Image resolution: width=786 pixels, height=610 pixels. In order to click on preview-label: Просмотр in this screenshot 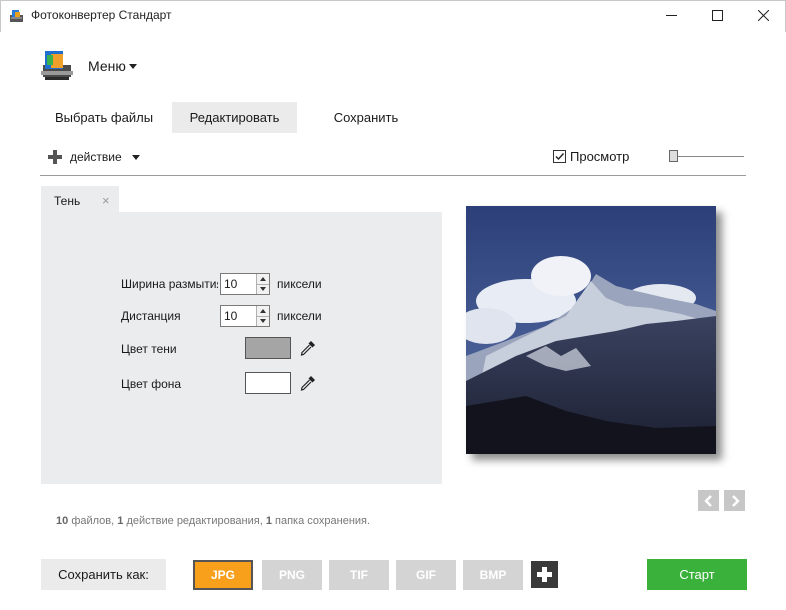, I will do `click(599, 156)`.